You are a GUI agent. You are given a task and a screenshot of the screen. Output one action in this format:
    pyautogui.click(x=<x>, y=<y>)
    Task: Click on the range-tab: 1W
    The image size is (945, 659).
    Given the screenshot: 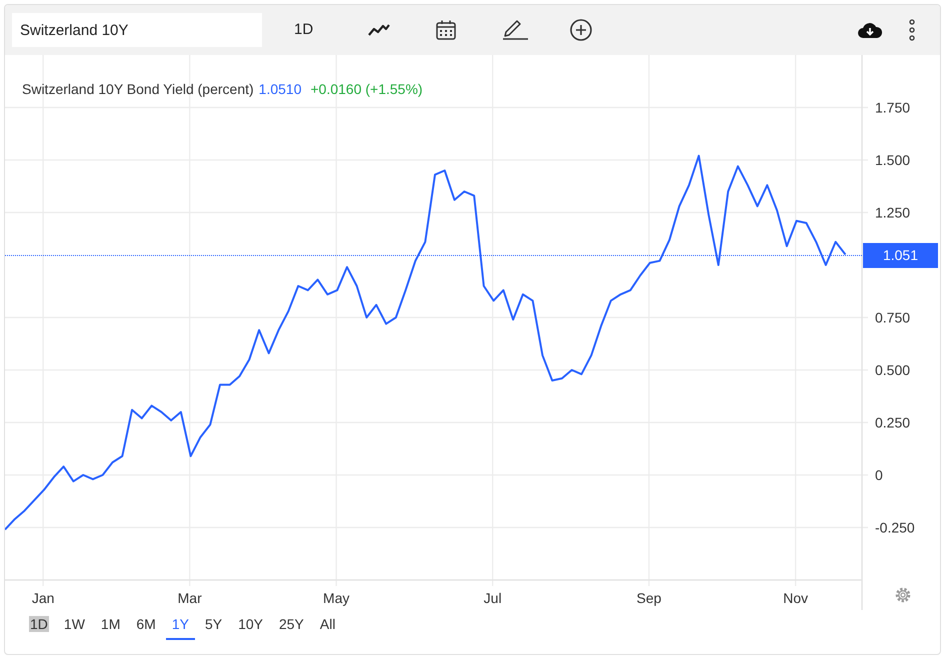 What is the action you would take?
    pyautogui.click(x=74, y=625)
    